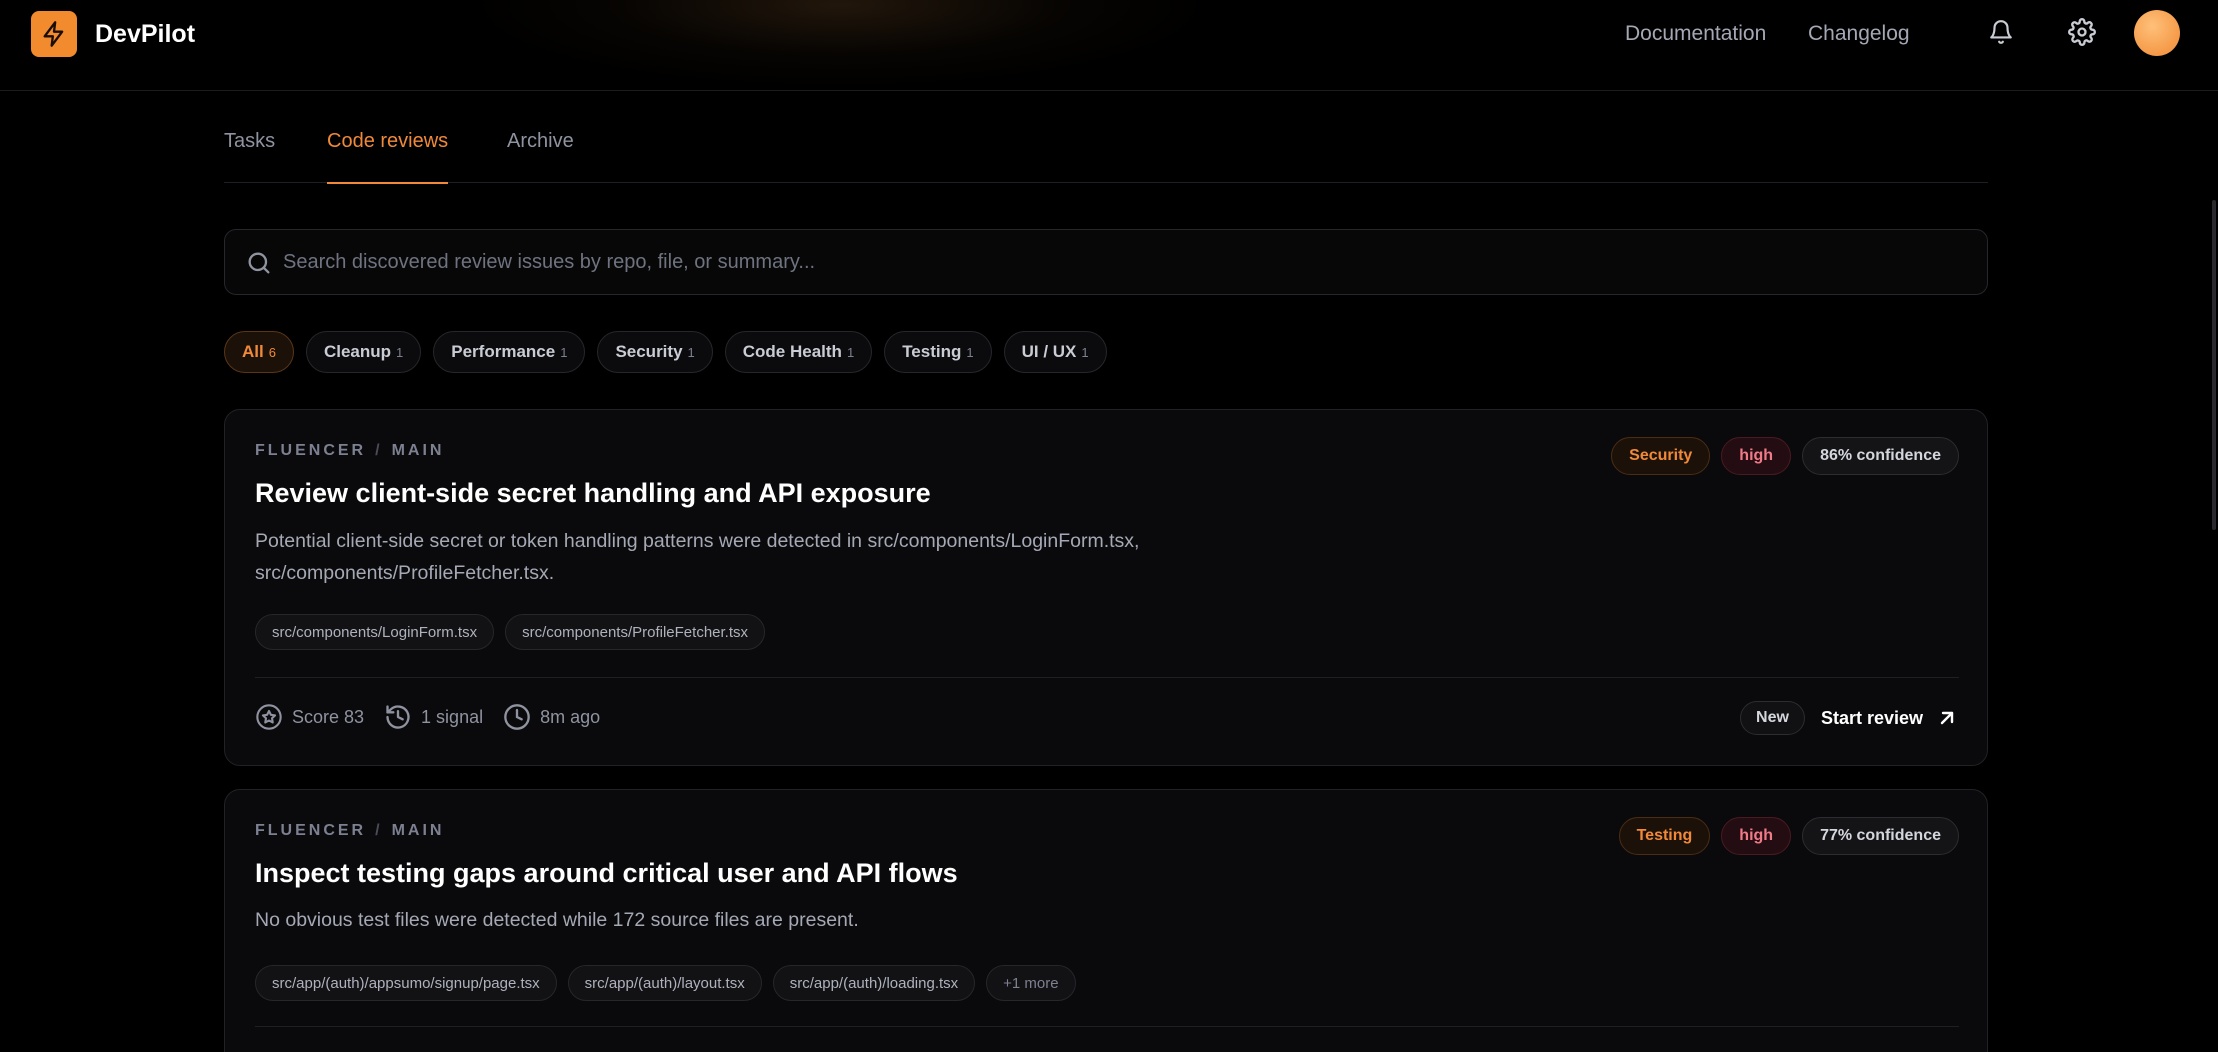  Describe the element at coordinates (1109, 45) in the screenshot. I see `top-bar: DevPilot Documentation Changelog` at that location.